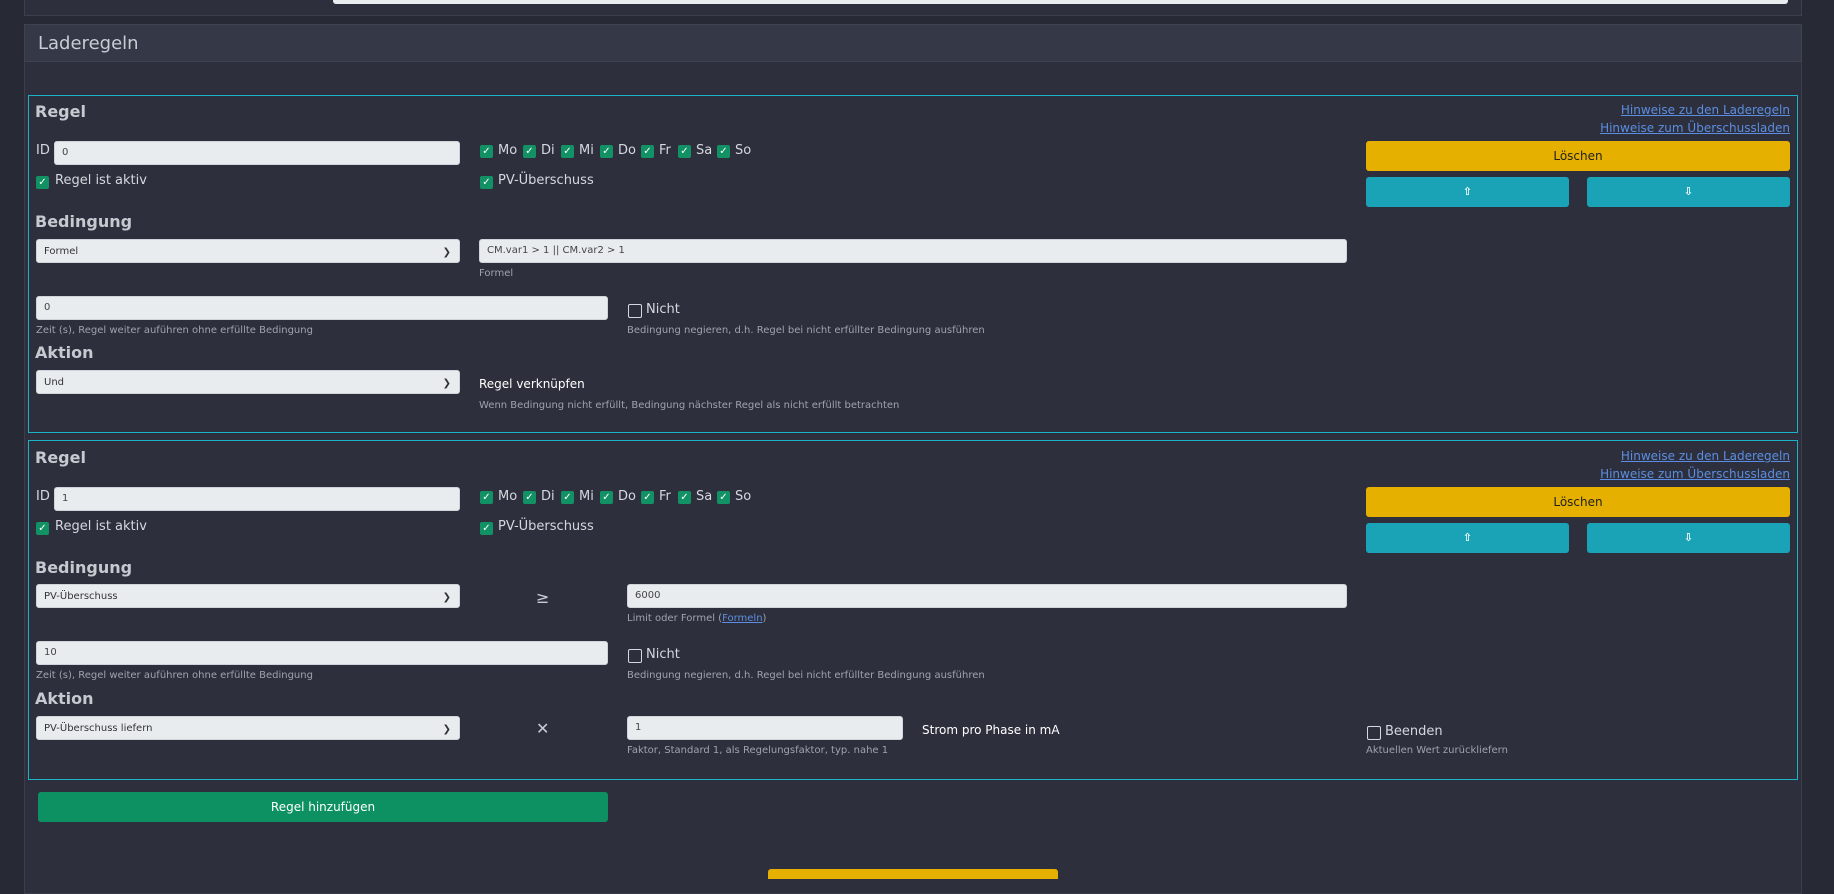 The height and width of the screenshot is (894, 1834). Describe the element at coordinates (81, 596) in the screenshot. I see `condition-type-value: PV-Überschuss` at that location.